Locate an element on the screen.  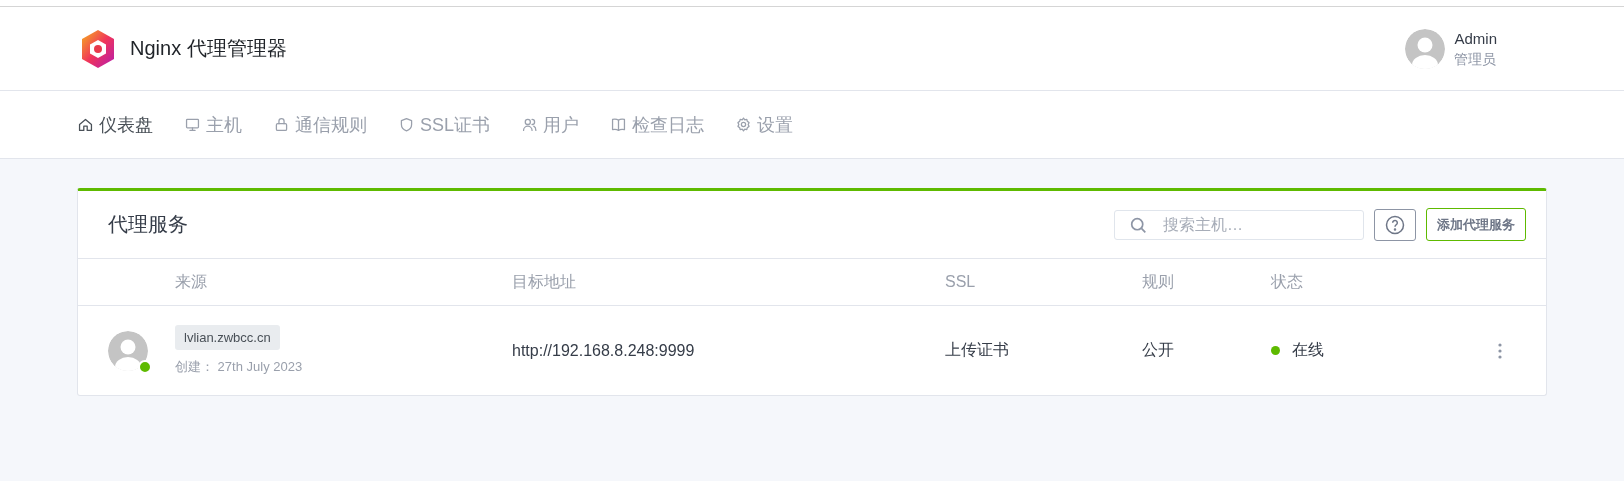
user-name: Admin is located at coordinates (1475, 38).